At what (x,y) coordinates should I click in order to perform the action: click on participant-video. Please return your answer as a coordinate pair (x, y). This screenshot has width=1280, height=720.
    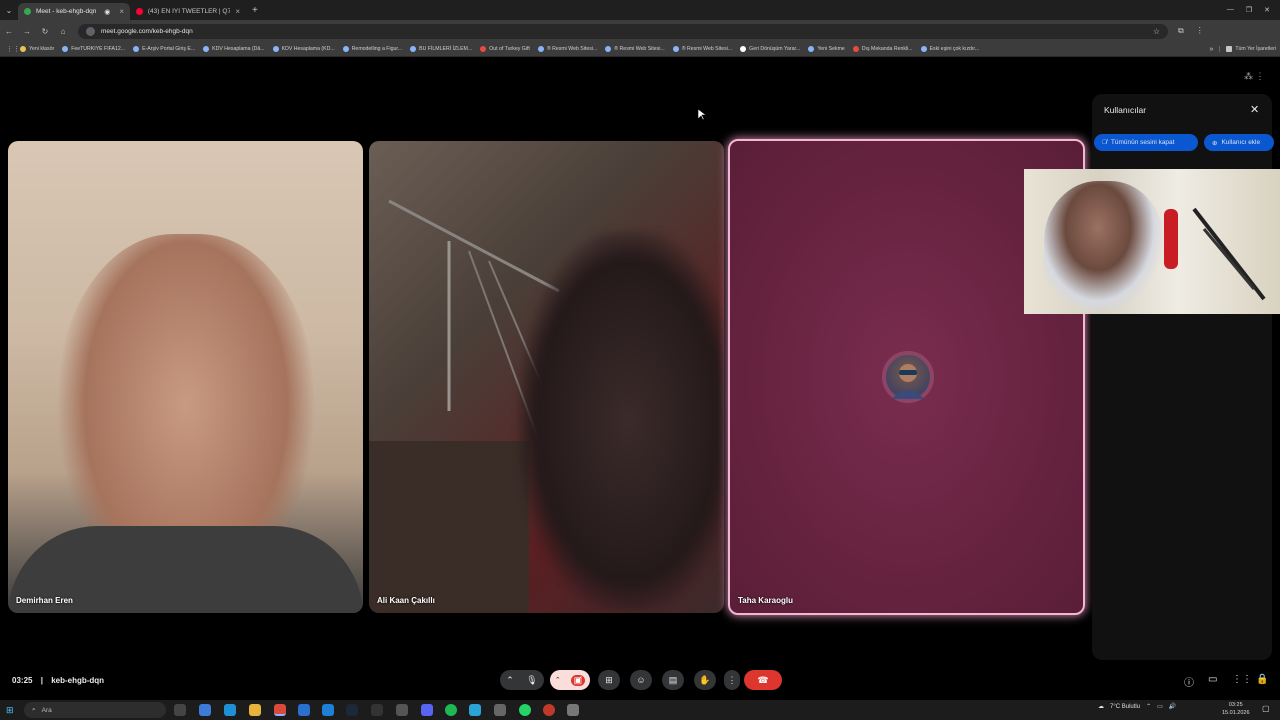
    Looking at the image, I should click on (621, 421).